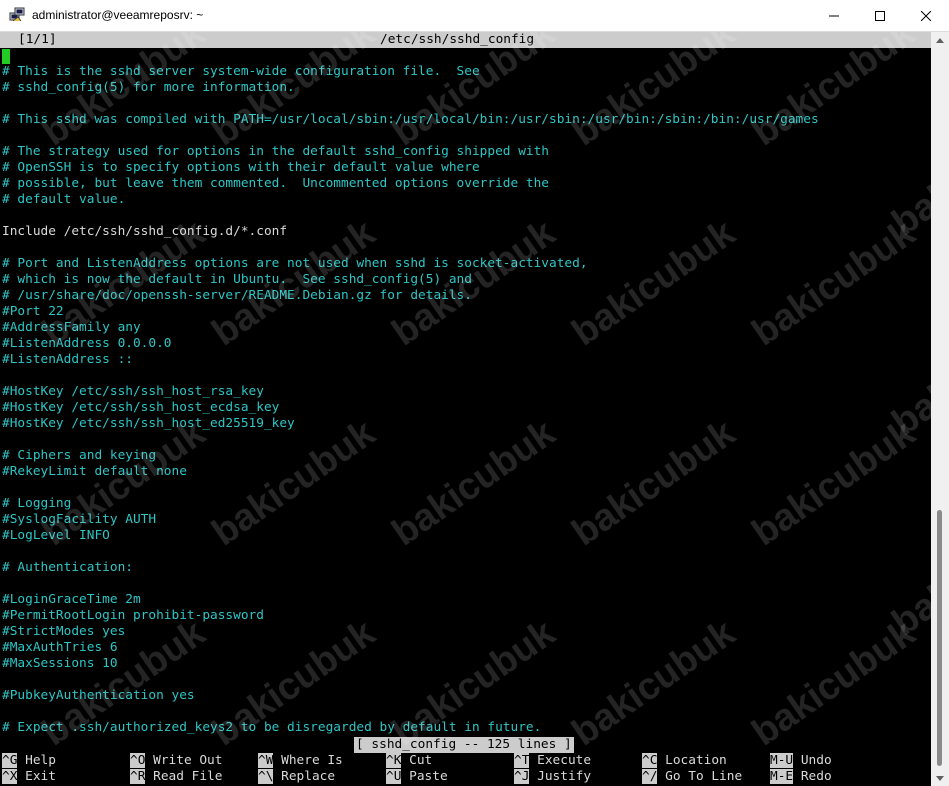  I want to click on file-line: #HostKey /etc/ssh/ssh_host_ecdsa_key, so click(141, 407).